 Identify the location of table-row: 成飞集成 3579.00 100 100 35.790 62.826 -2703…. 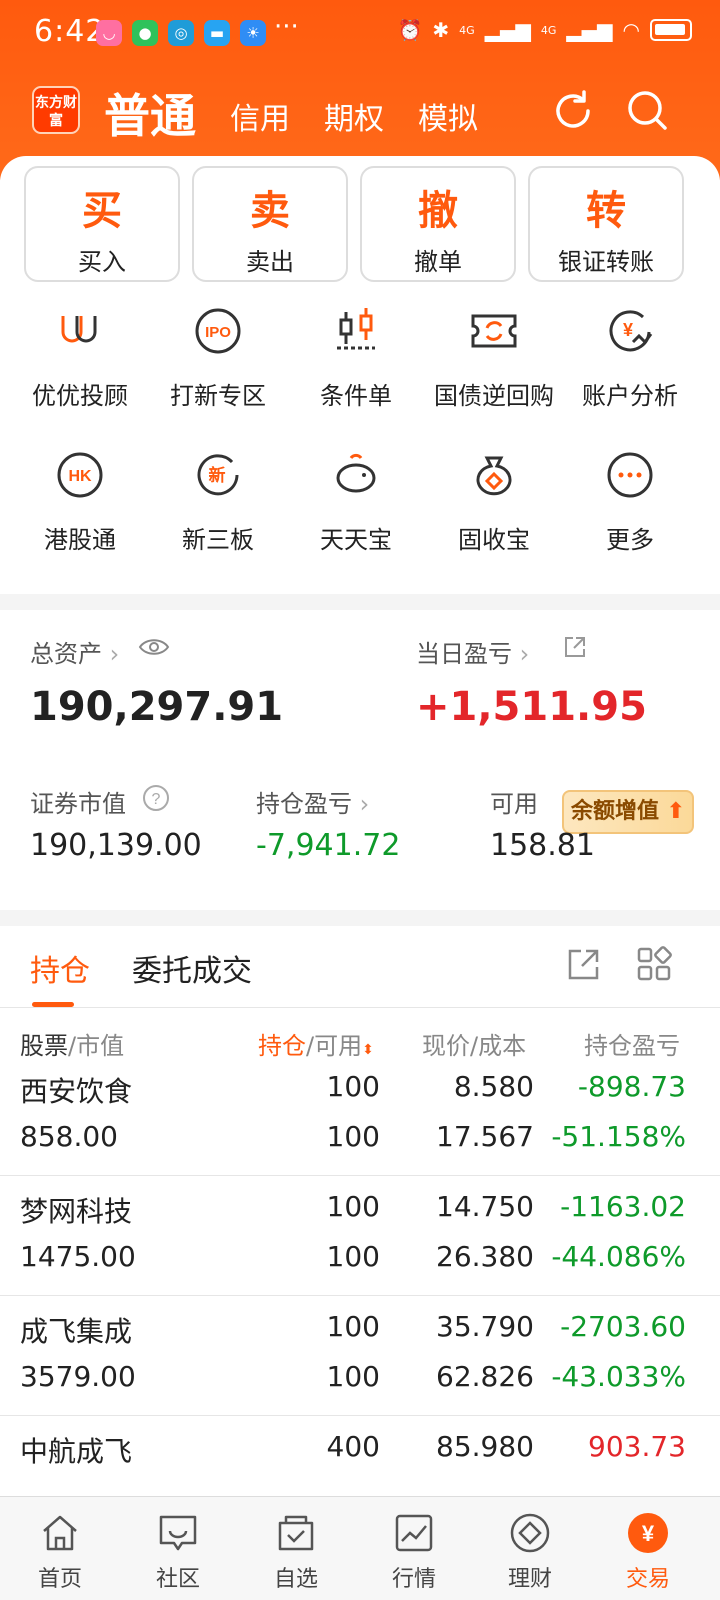
(360, 1356).